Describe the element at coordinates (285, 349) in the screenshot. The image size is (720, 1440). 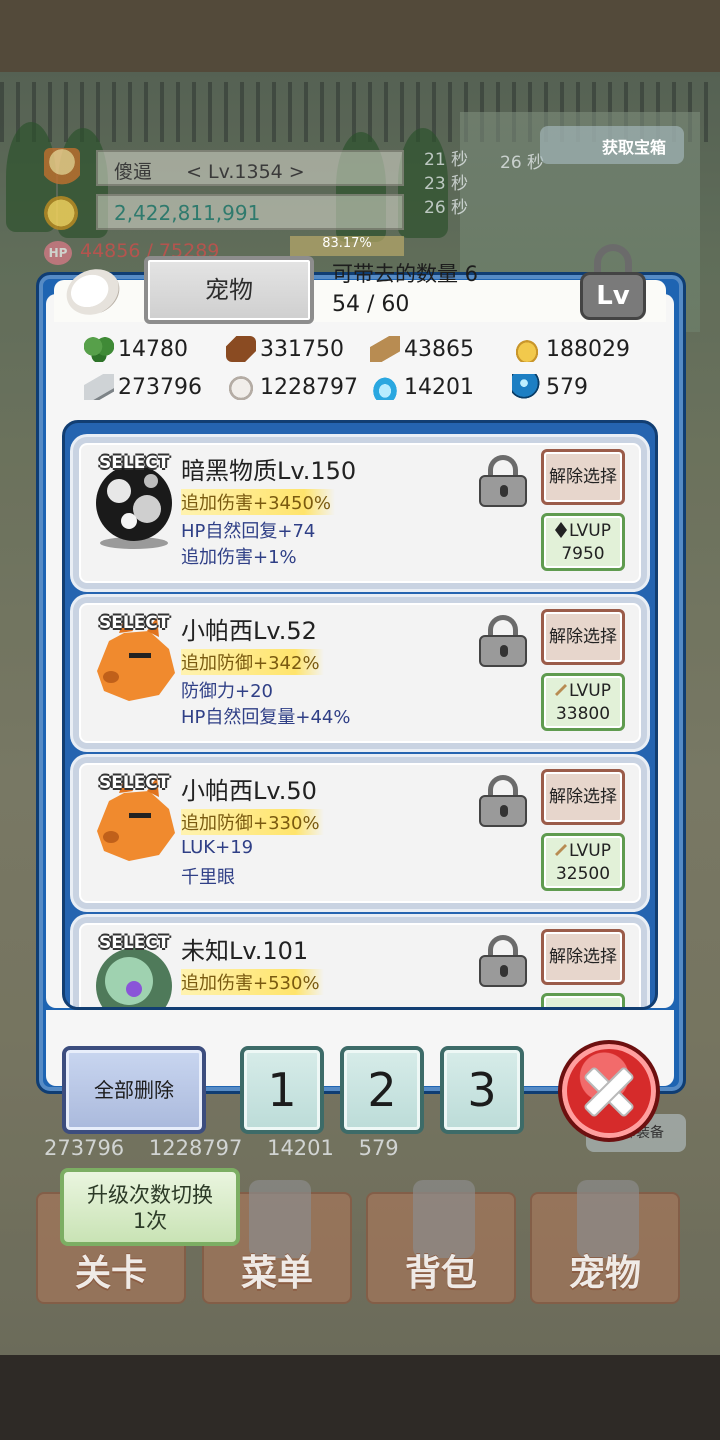
I see `resource-wood: 331750` at that location.